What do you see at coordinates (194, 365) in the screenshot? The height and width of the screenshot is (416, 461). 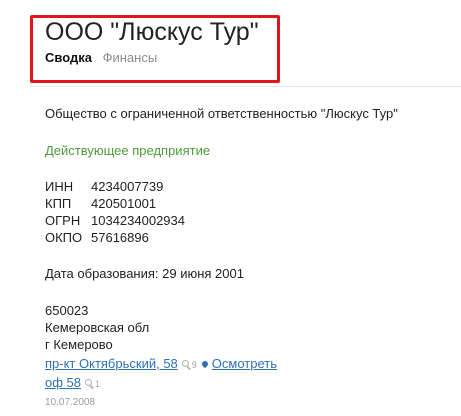 I see `street-count: 9` at bounding box center [194, 365].